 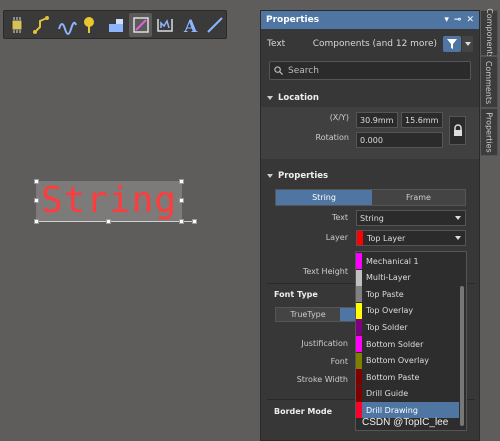 I want to click on properties-title: Properties, so click(x=303, y=176).